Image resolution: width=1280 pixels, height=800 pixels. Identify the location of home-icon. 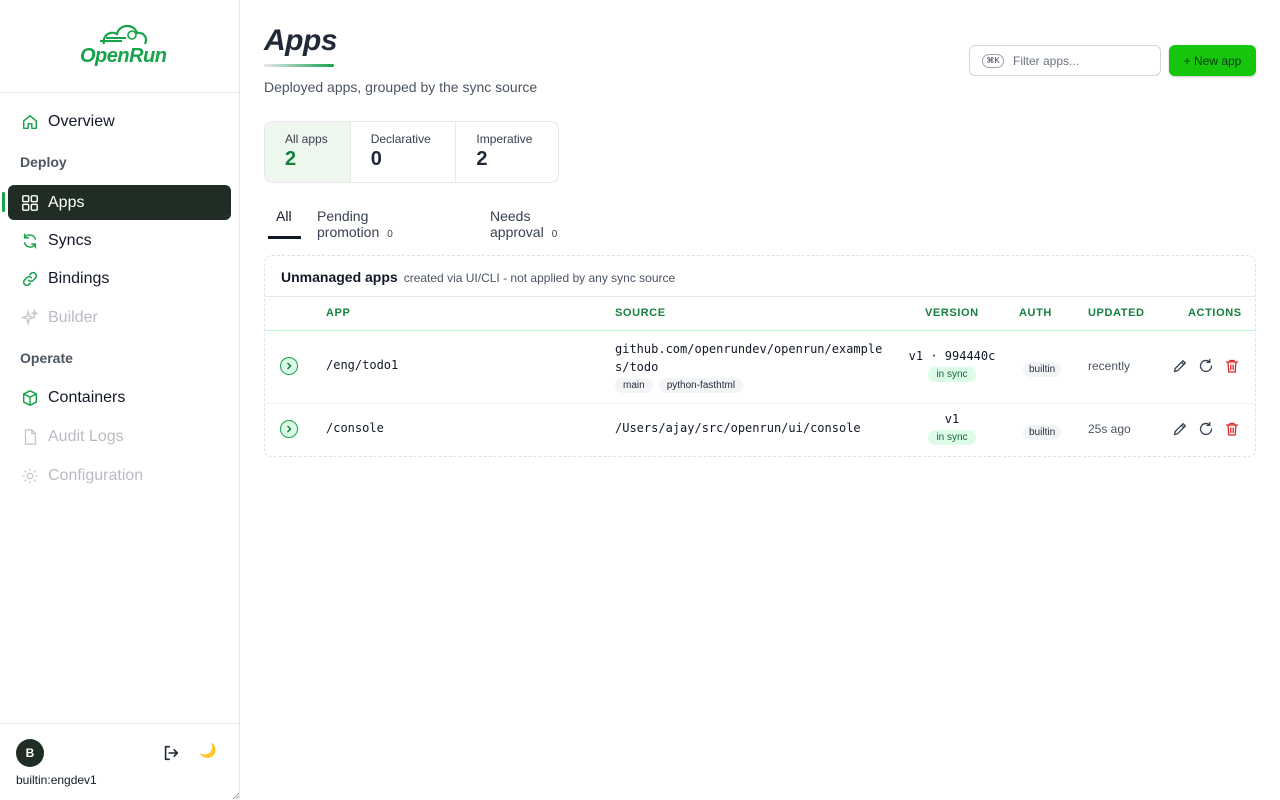
(30, 122).